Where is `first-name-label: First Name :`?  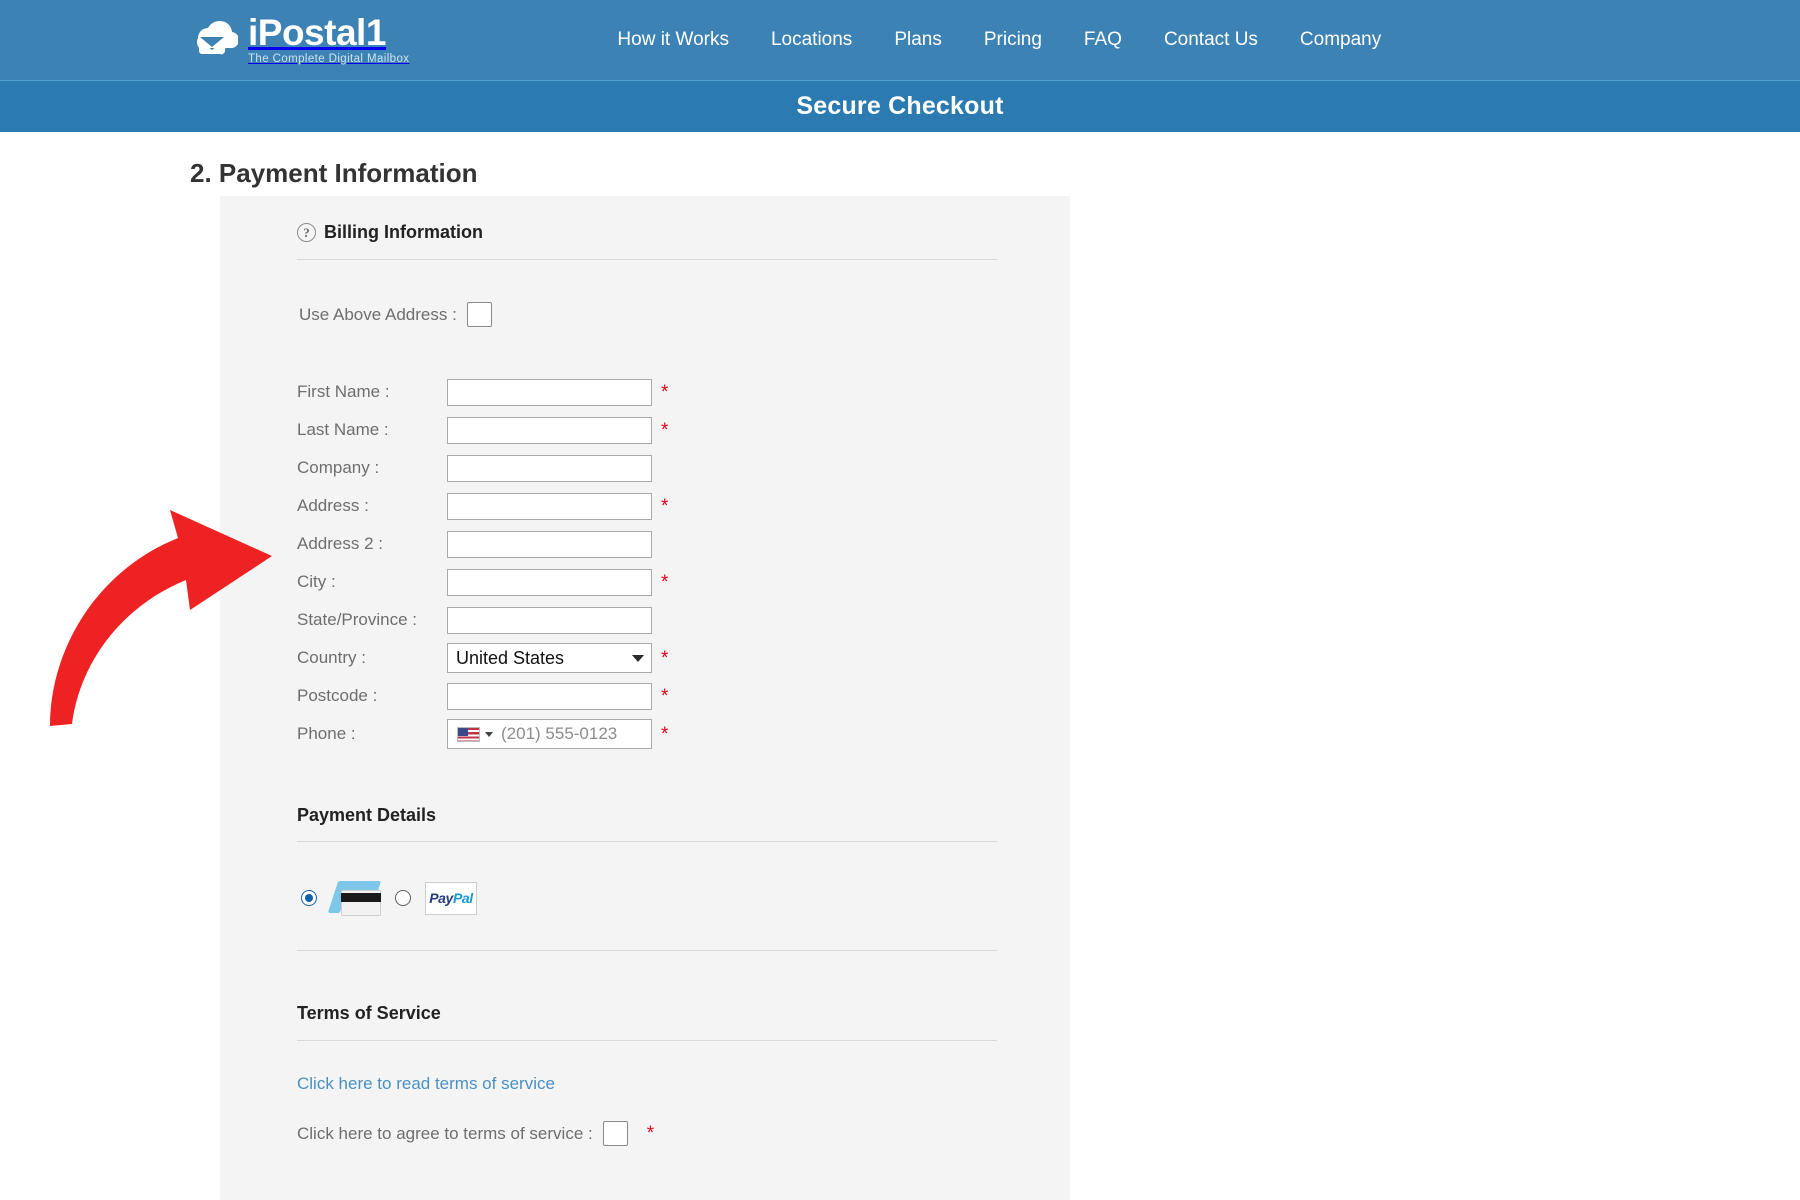 first-name-label: First Name : is located at coordinates (343, 391).